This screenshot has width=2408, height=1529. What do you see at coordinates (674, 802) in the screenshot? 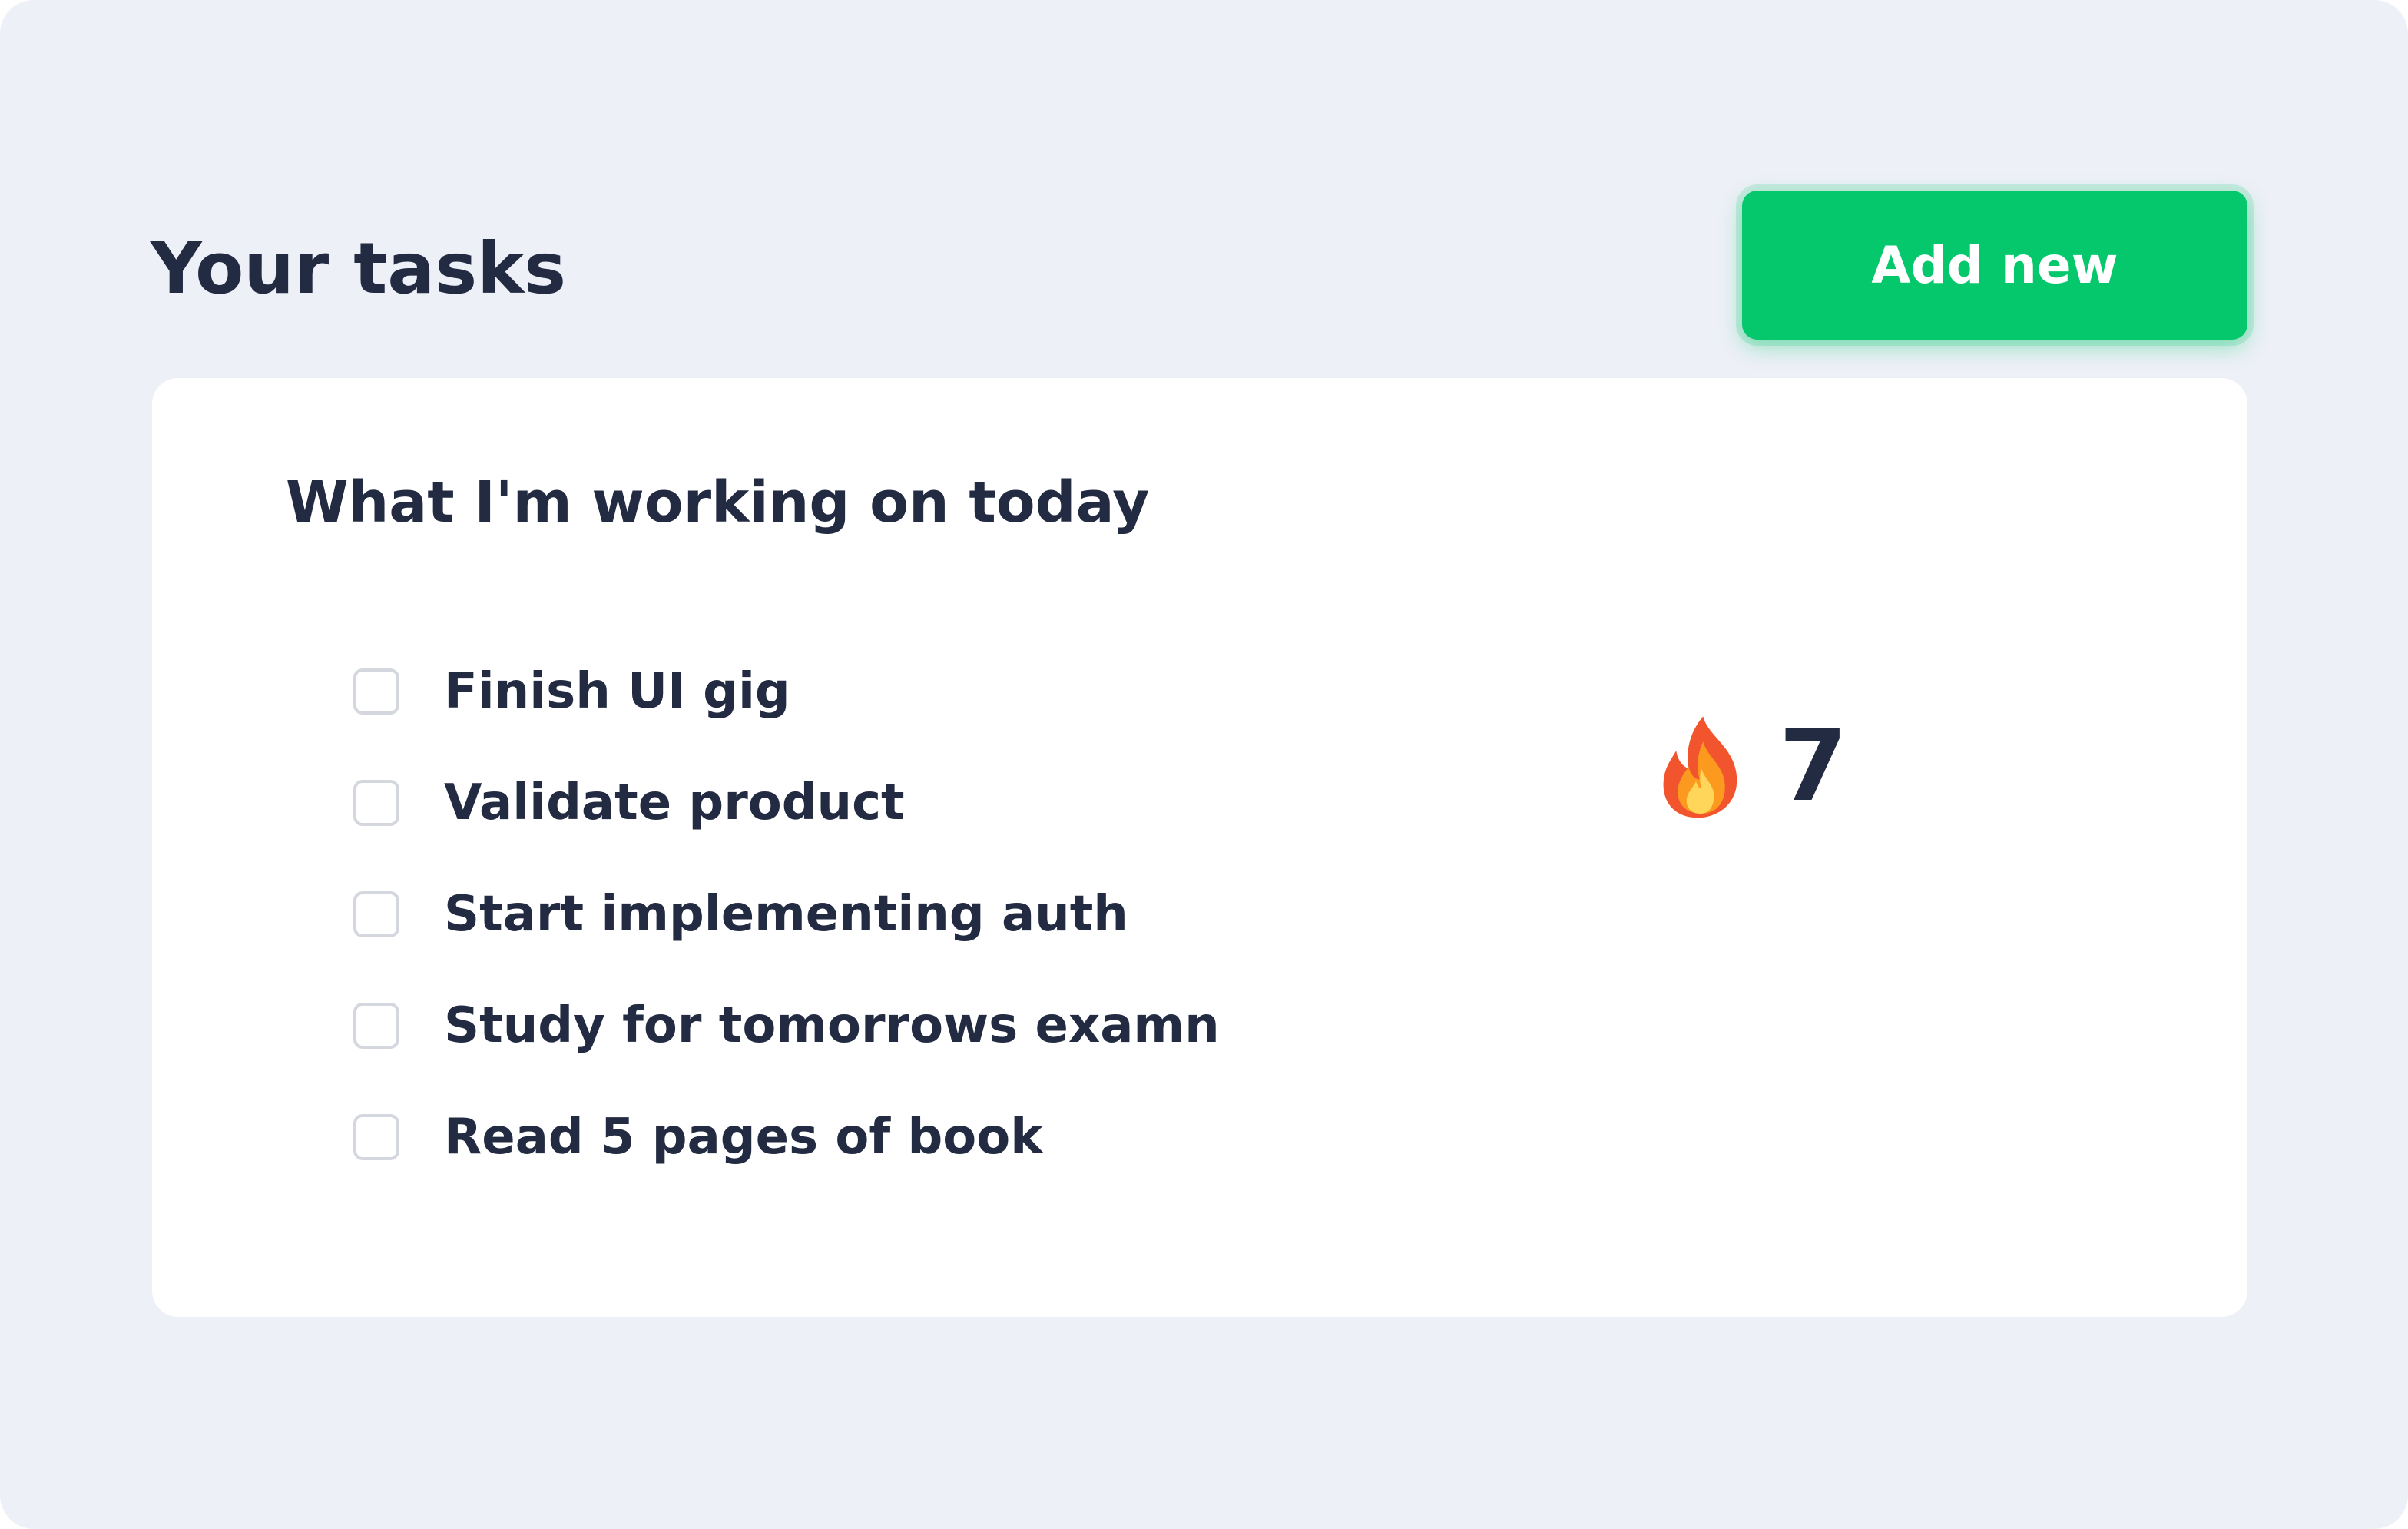
I see `task-label: Validate product` at bounding box center [674, 802].